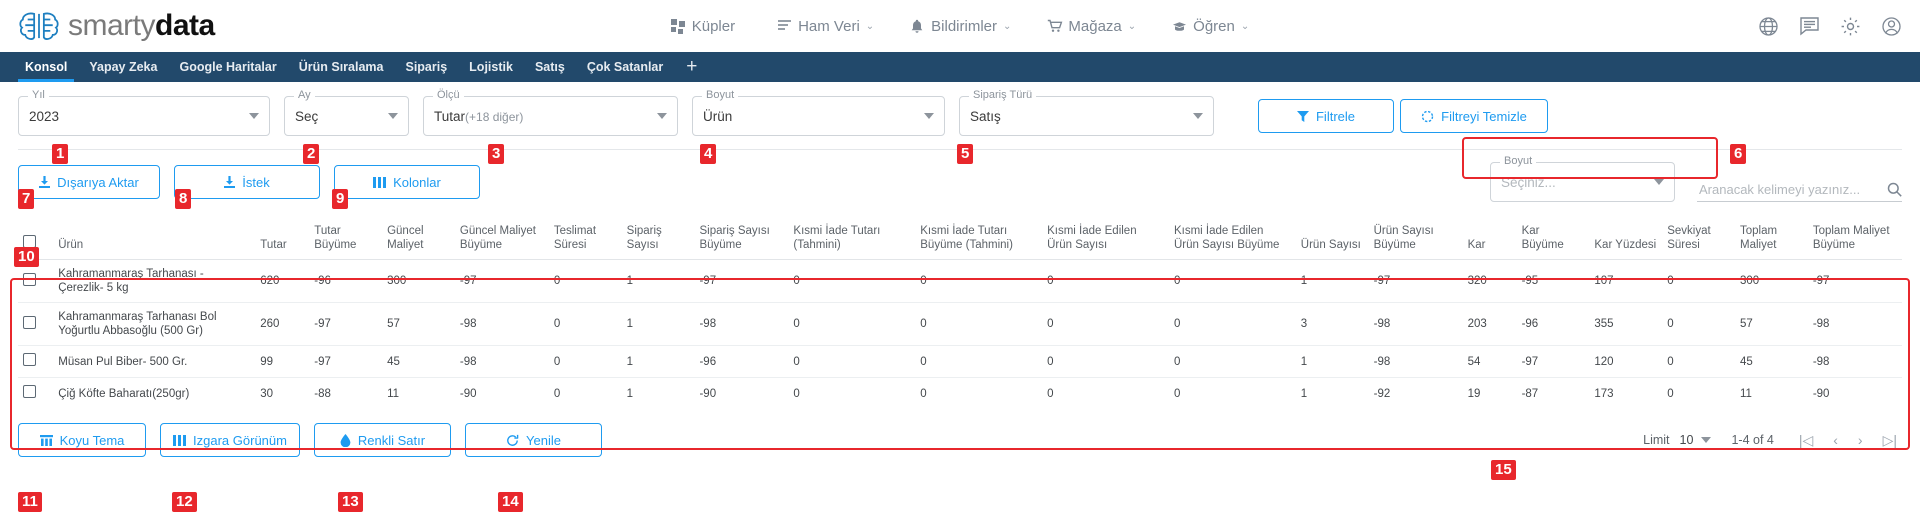 This screenshot has width=1920, height=530. Describe the element at coordinates (307, 116) in the screenshot. I see `filter-ay-value: Seç` at that location.